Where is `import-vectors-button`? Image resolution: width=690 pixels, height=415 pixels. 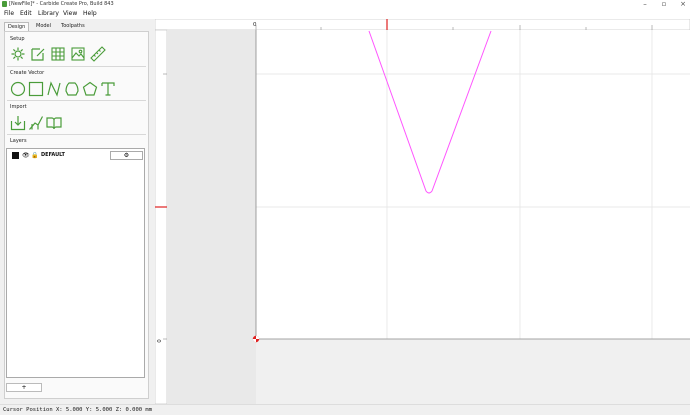 import-vectors-button is located at coordinates (18, 123).